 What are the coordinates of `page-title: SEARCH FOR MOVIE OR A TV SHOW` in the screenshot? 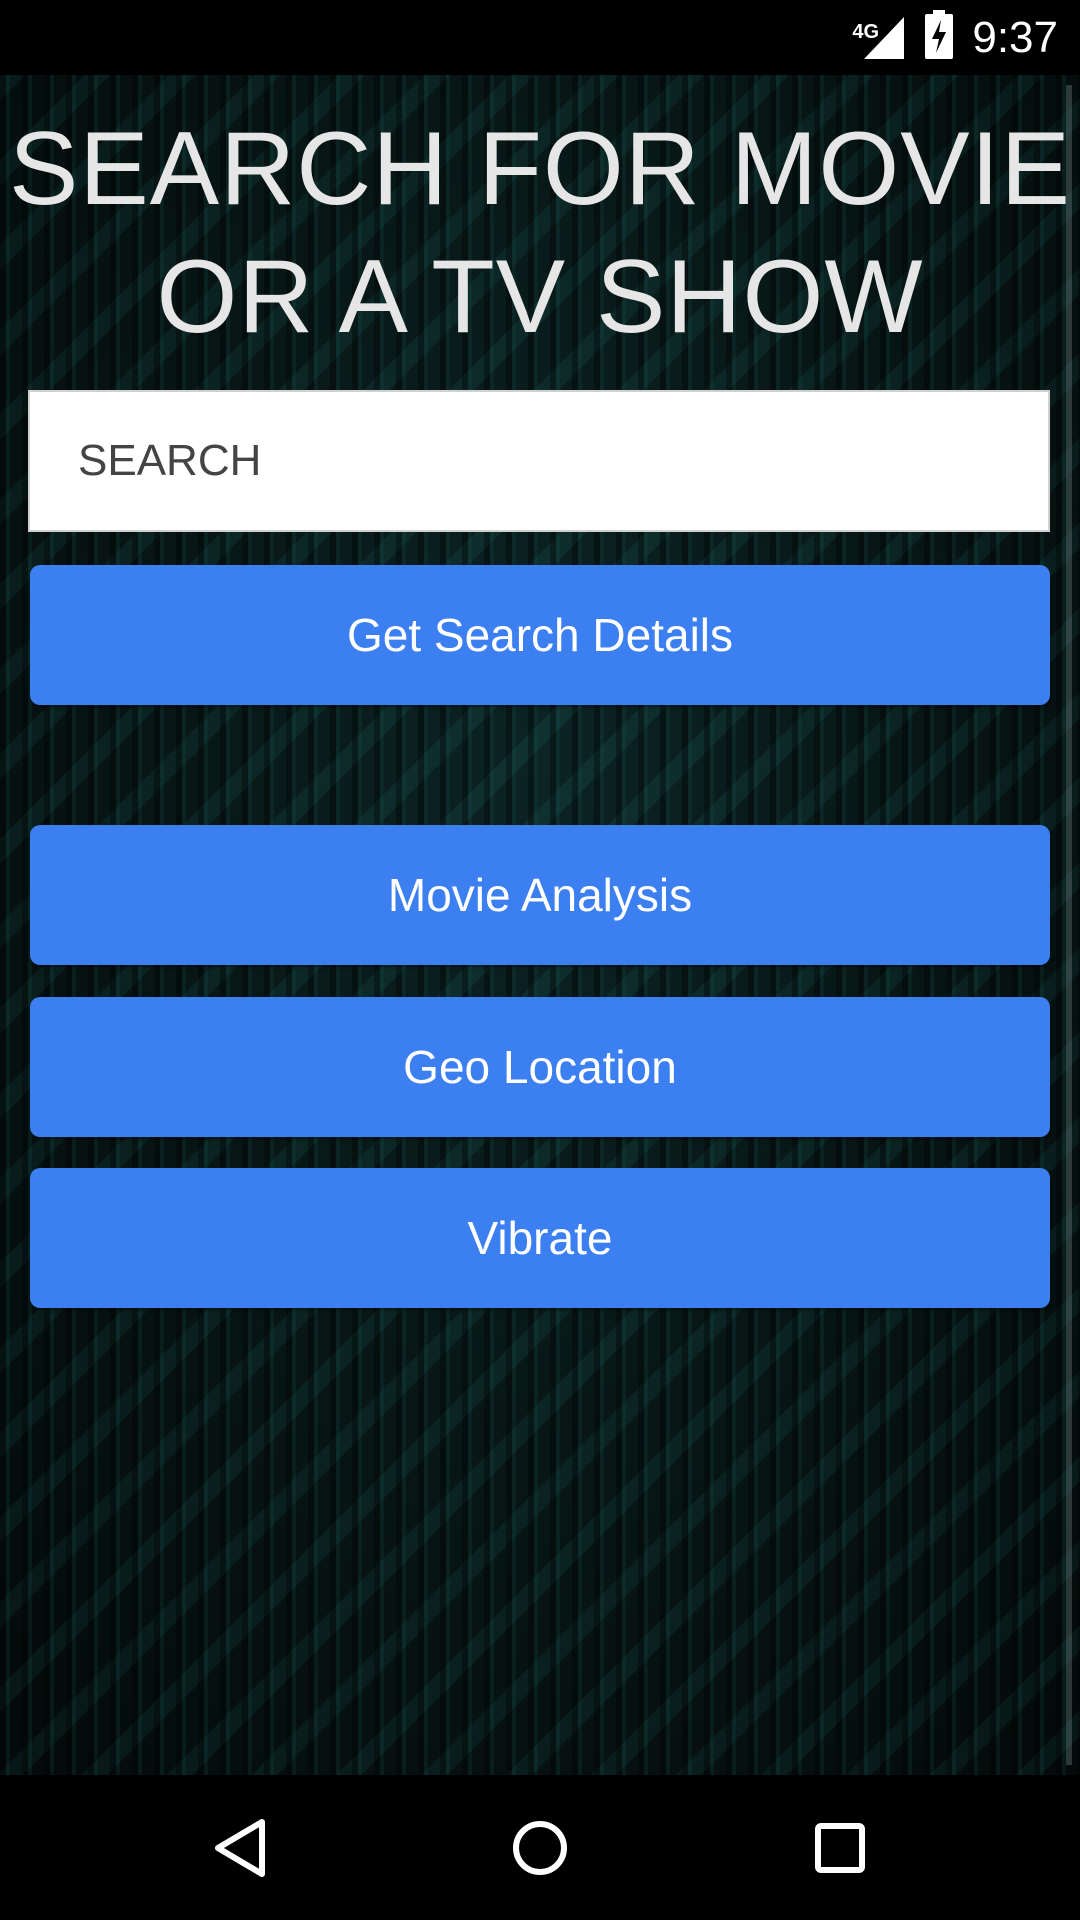 It's located at (540, 233).